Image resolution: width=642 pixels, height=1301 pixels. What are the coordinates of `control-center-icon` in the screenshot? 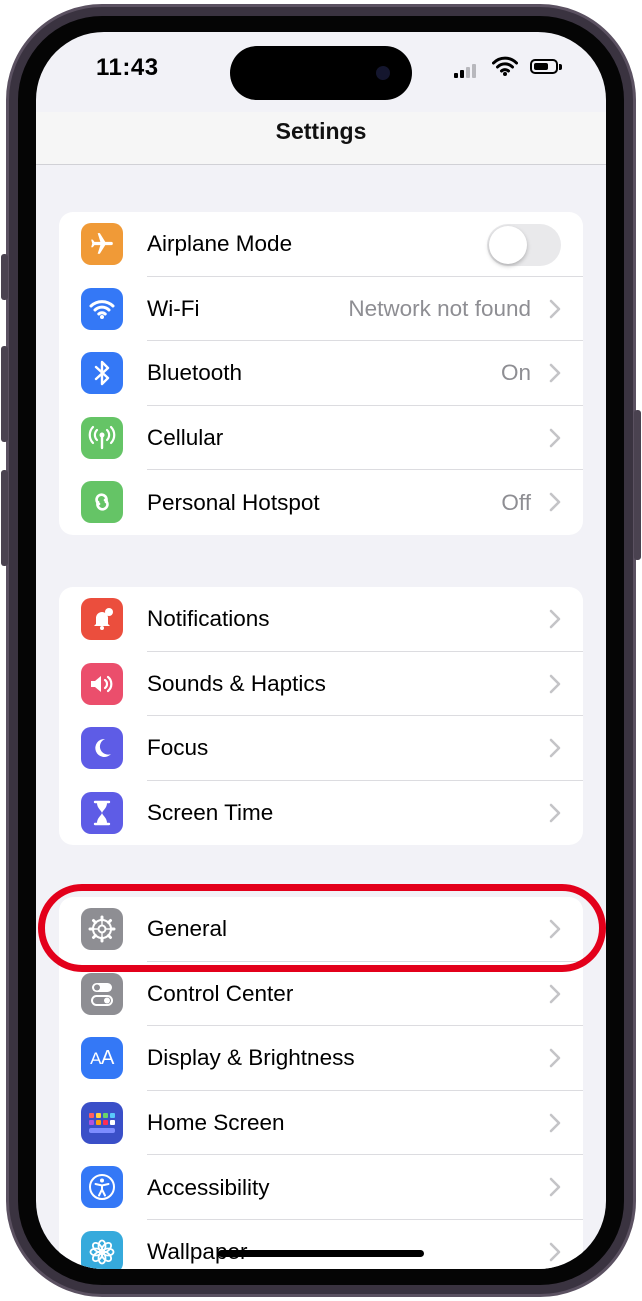 It's located at (102, 993).